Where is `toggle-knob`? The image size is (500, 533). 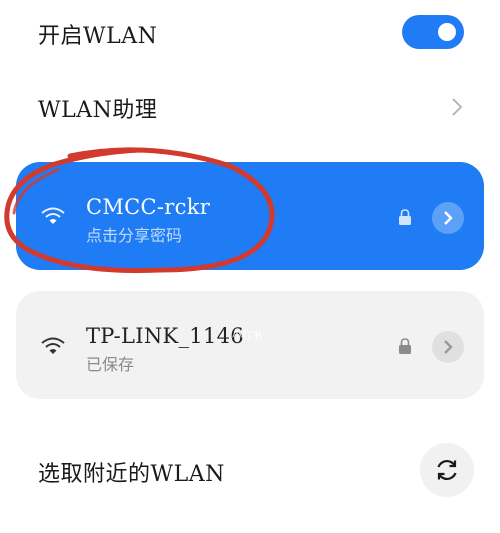
toggle-knob is located at coordinates (447, 32).